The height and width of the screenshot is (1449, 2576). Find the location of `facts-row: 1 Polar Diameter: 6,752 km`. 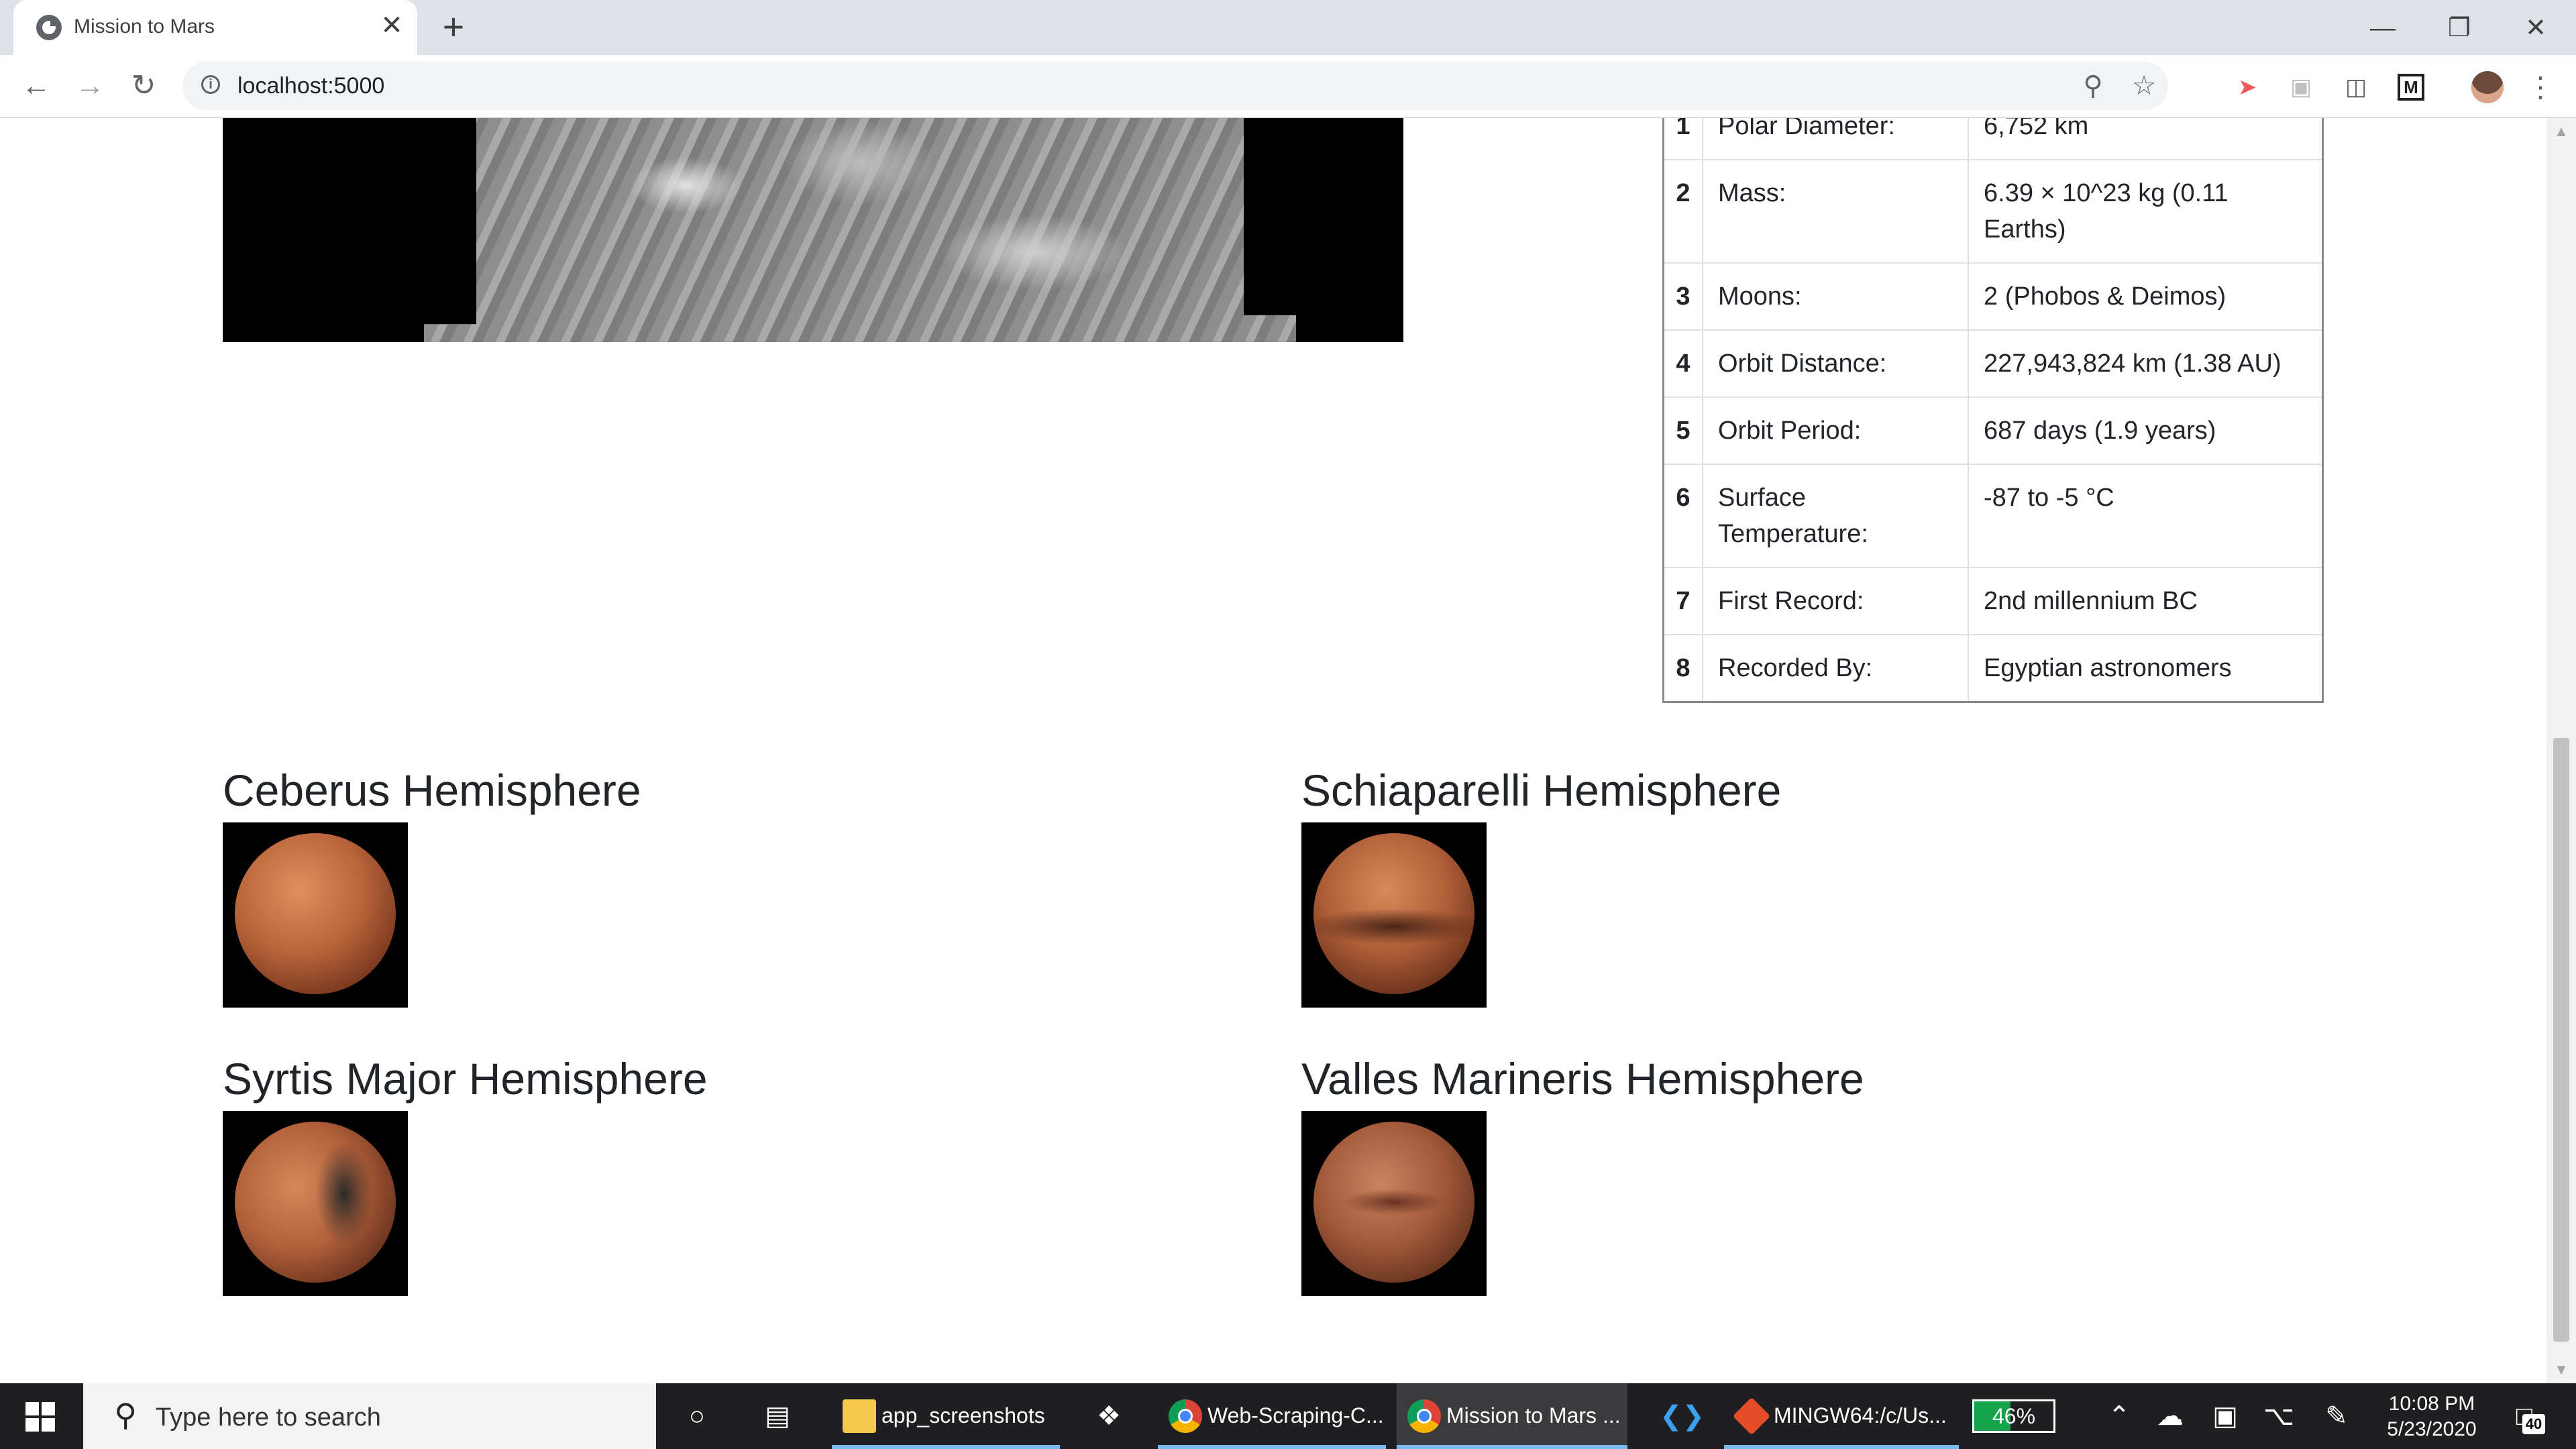

facts-row: 1 Polar Diameter: 6,752 km is located at coordinates (1993, 139).